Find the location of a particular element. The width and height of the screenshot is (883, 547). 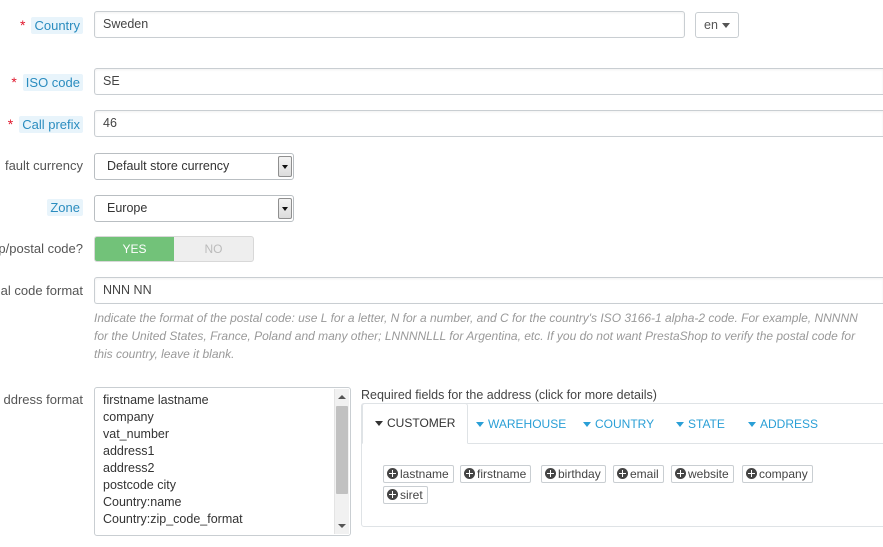

field-button-firstname: firstname is located at coordinates (496, 474).